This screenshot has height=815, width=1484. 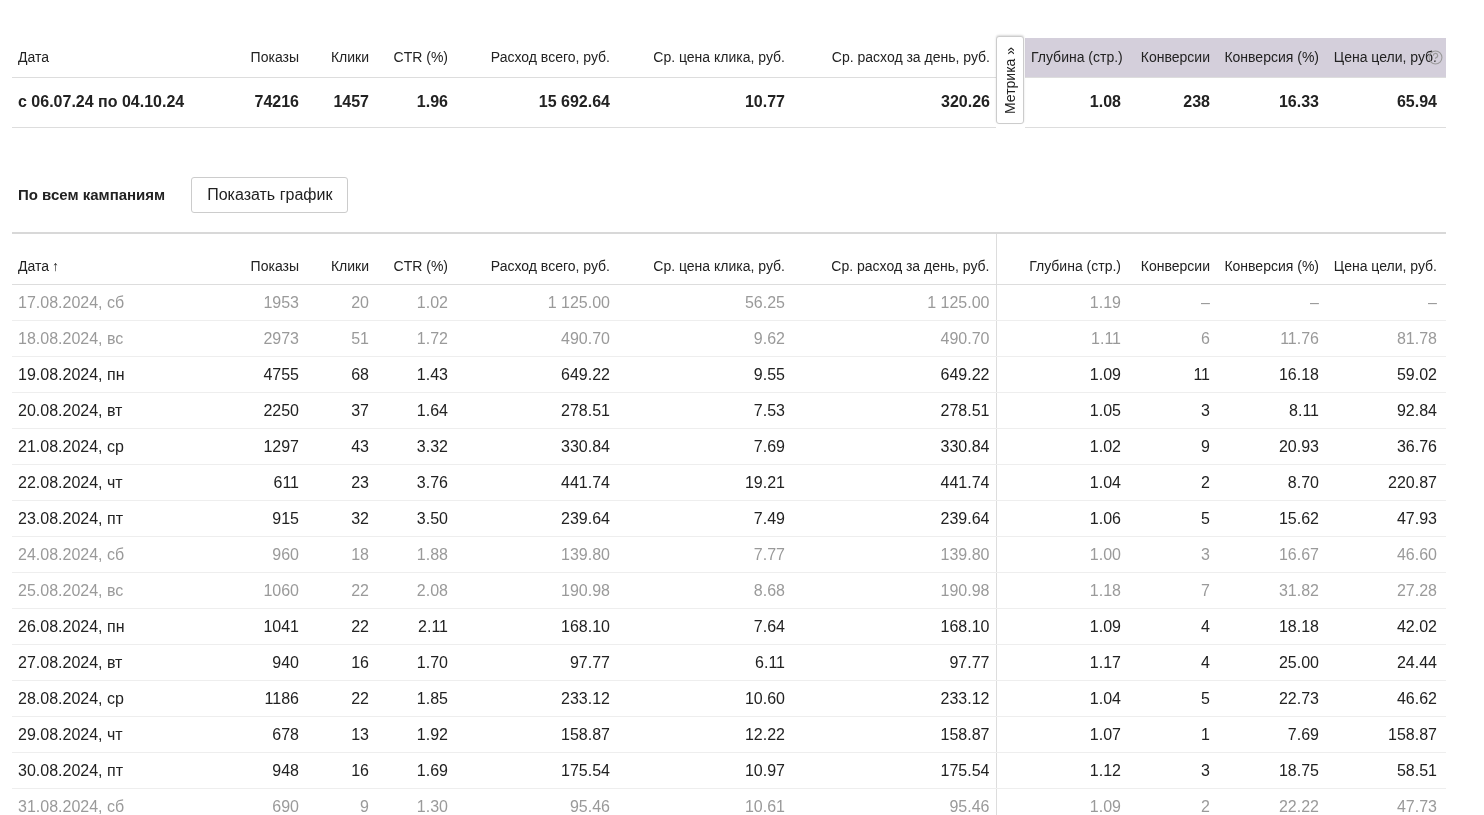 What do you see at coordinates (893, 259) in the screenshot?
I see `column-header: Ср. расход за день, руб.` at bounding box center [893, 259].